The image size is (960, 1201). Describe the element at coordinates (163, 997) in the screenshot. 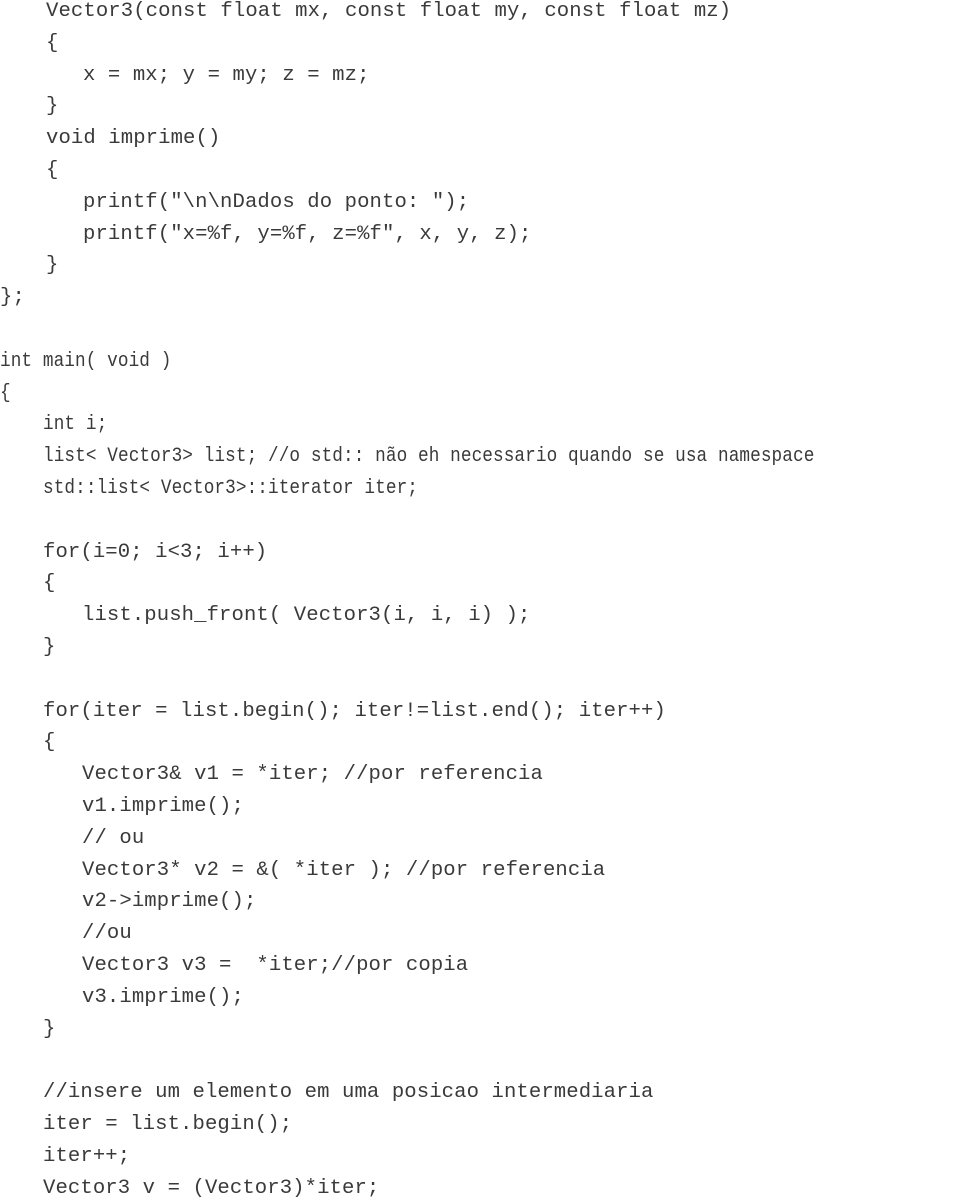

I see `code-line: v3.imprime();` at that location.